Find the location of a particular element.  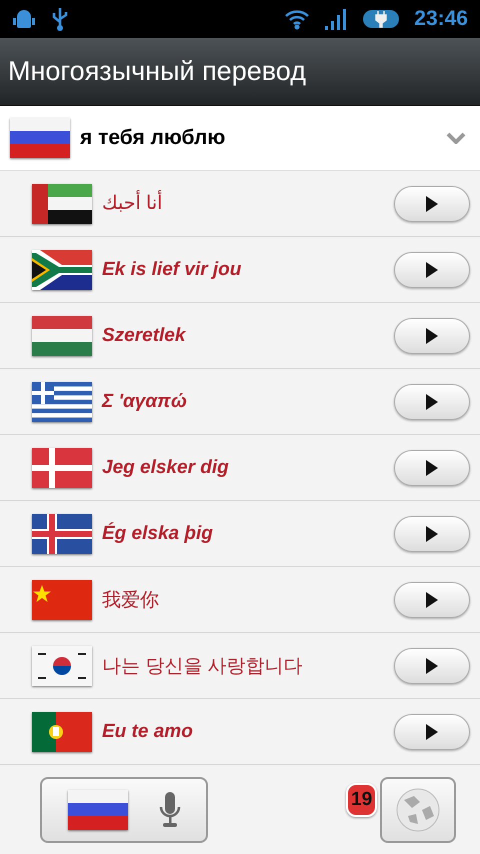

translation-text: Ek is lief vir jou is located at coordinates (172, 269).